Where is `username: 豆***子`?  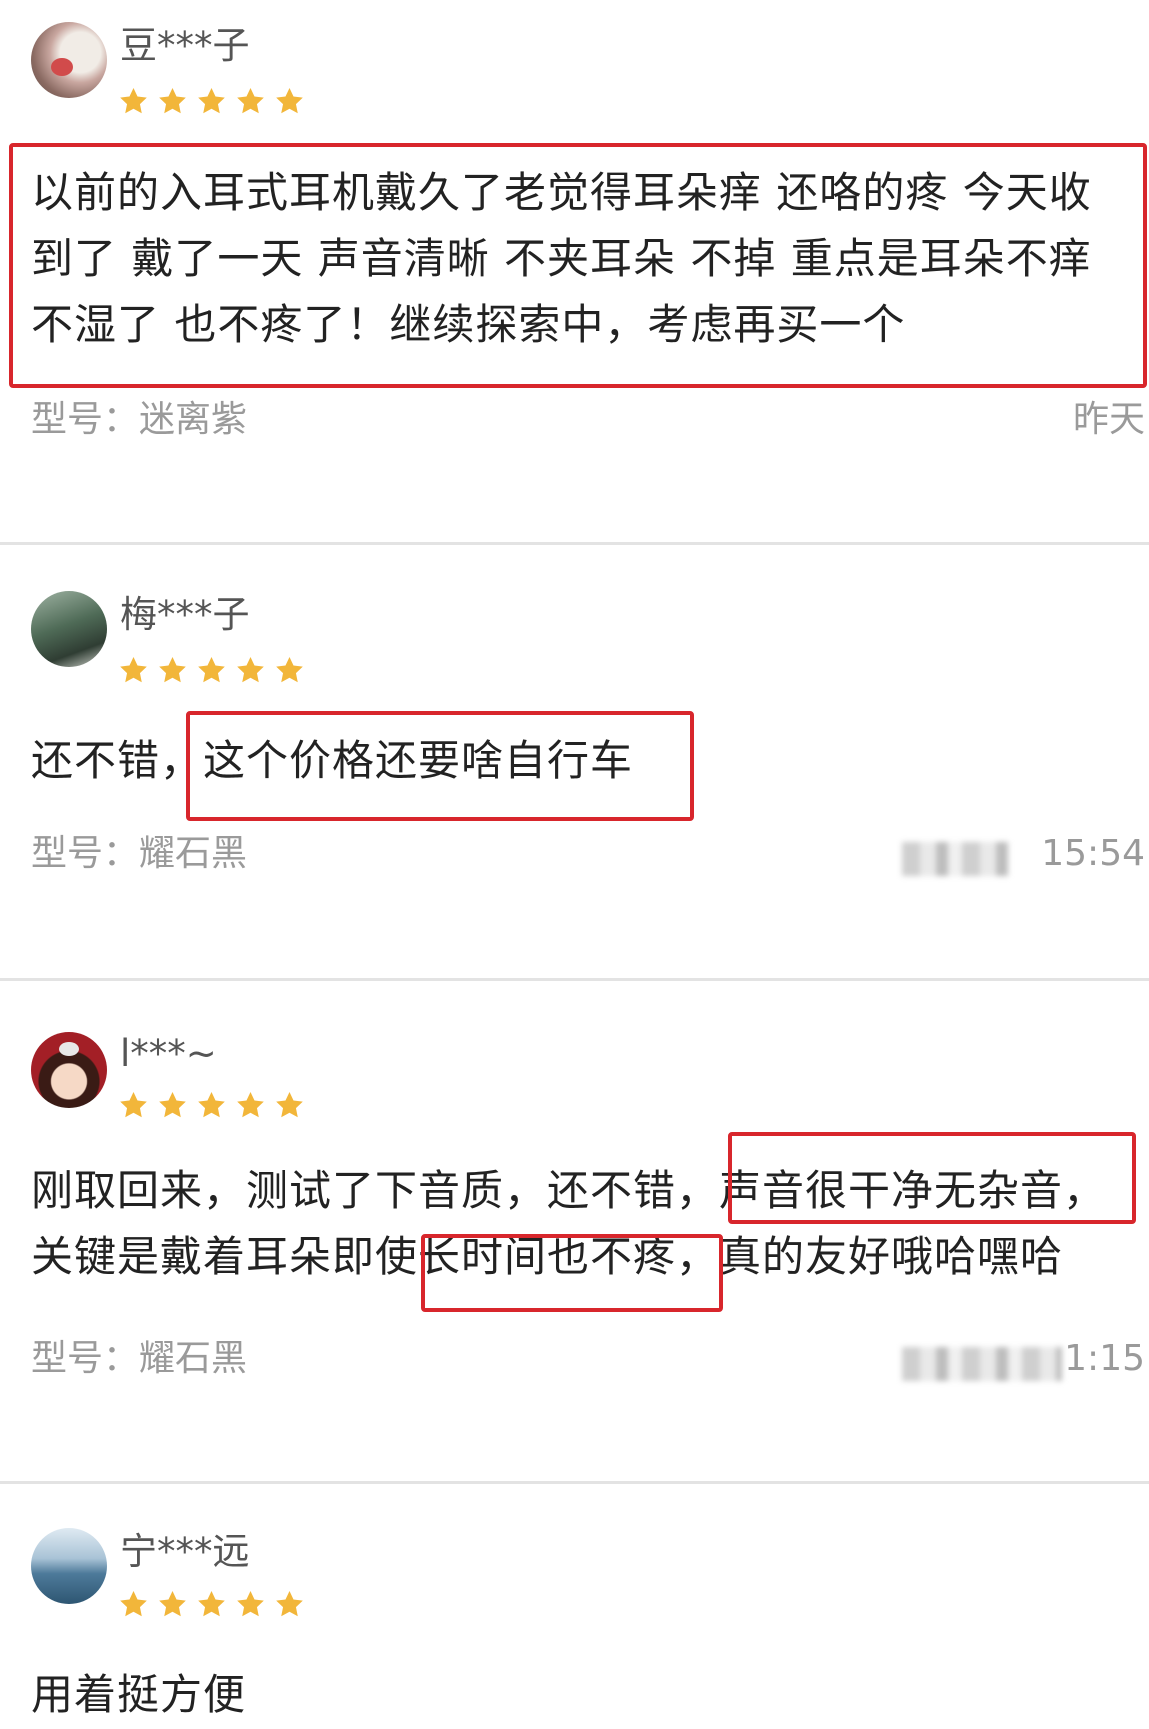 username: 豆***子 is located at coordinates (185, 45).